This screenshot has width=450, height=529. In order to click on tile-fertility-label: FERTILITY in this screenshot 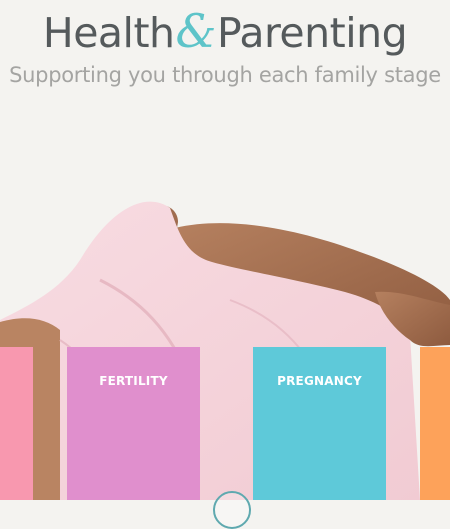, I will do `click(133, 381)`.